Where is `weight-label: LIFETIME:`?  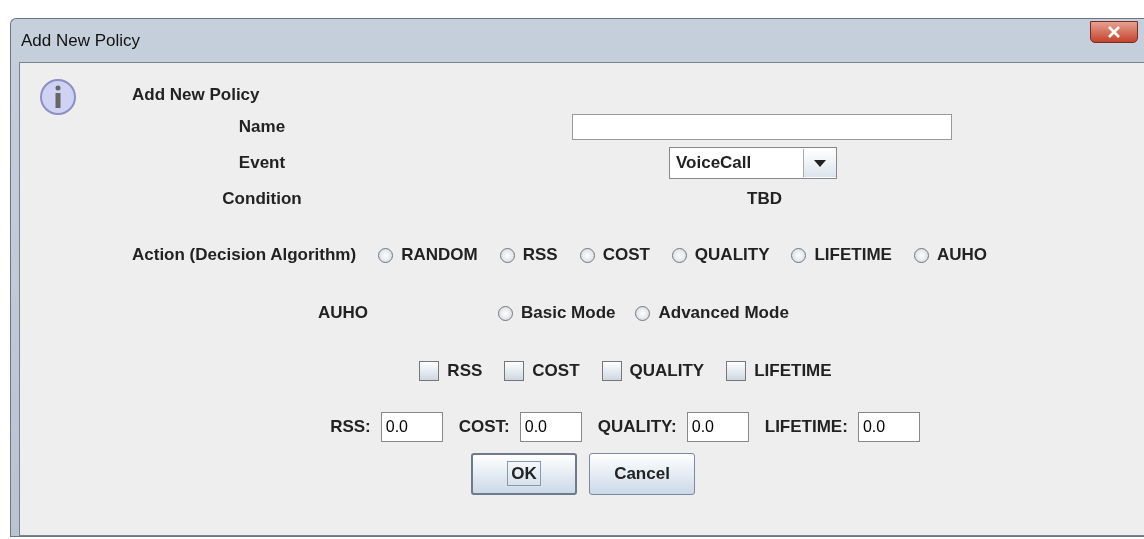 weight-label: LIFETIME: is located at coordinates (806, 427).